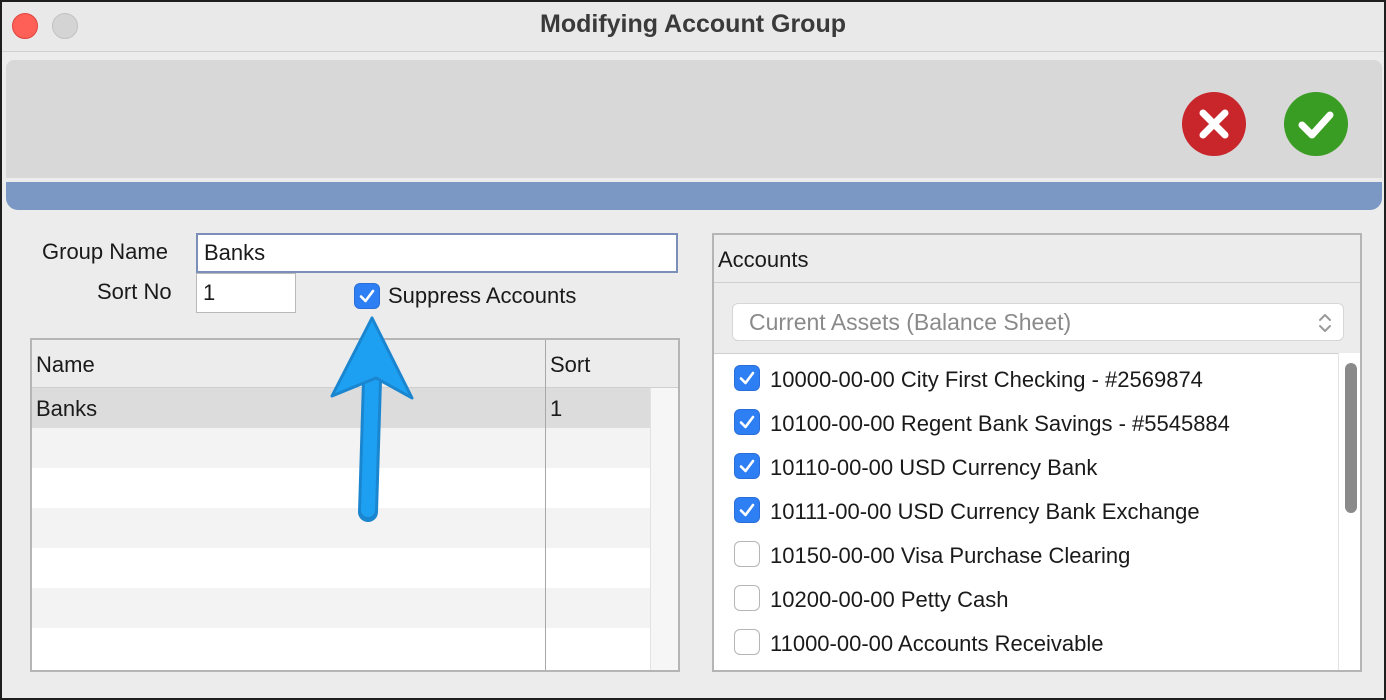 The height and width of the screenshot is (700, 1386). I want to click on column-header-name: Name, so click(65, 365).